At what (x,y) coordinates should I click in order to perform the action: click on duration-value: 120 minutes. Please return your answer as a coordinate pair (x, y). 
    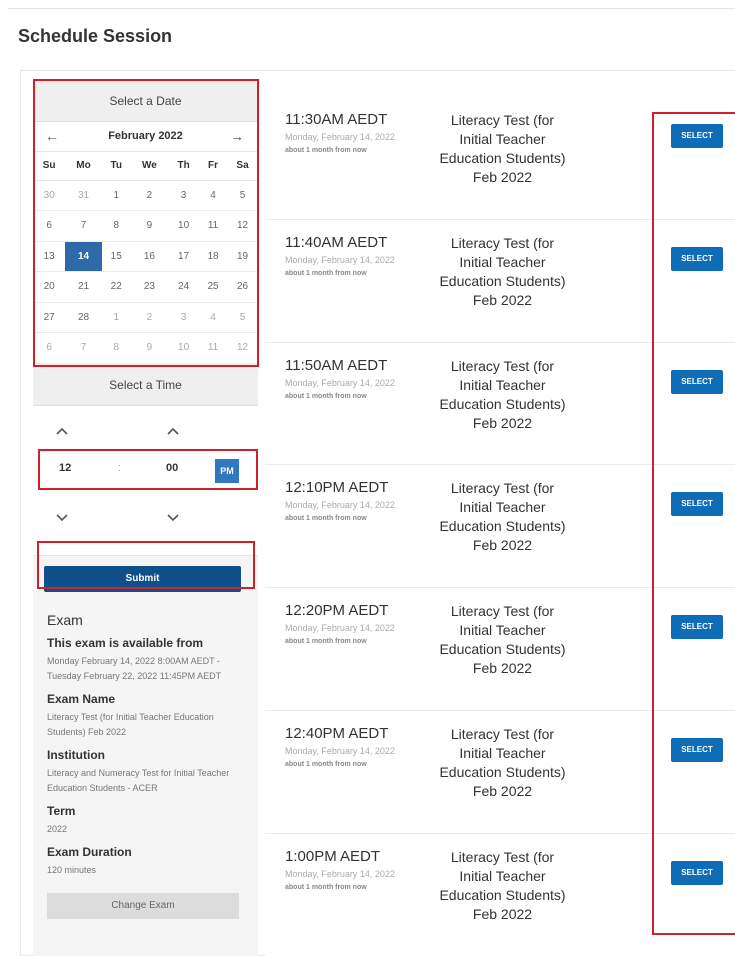
    Looking at the image, I should click on (72, 869).